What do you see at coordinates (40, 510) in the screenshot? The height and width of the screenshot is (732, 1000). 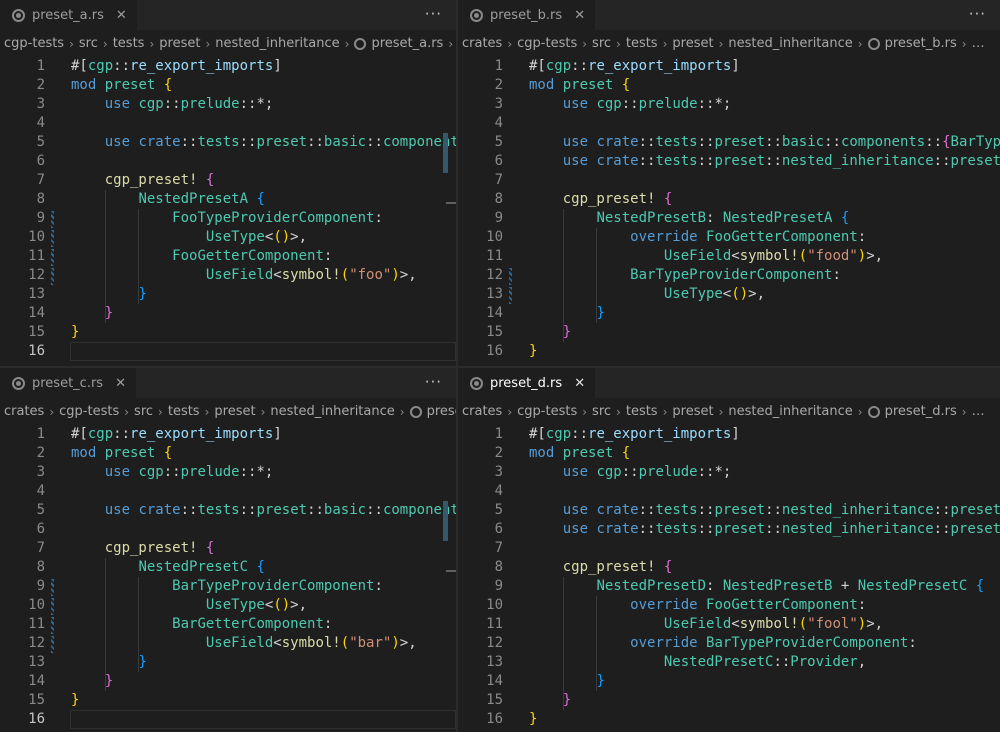 I see `line-number: 5` at bounding box center [40, 510].